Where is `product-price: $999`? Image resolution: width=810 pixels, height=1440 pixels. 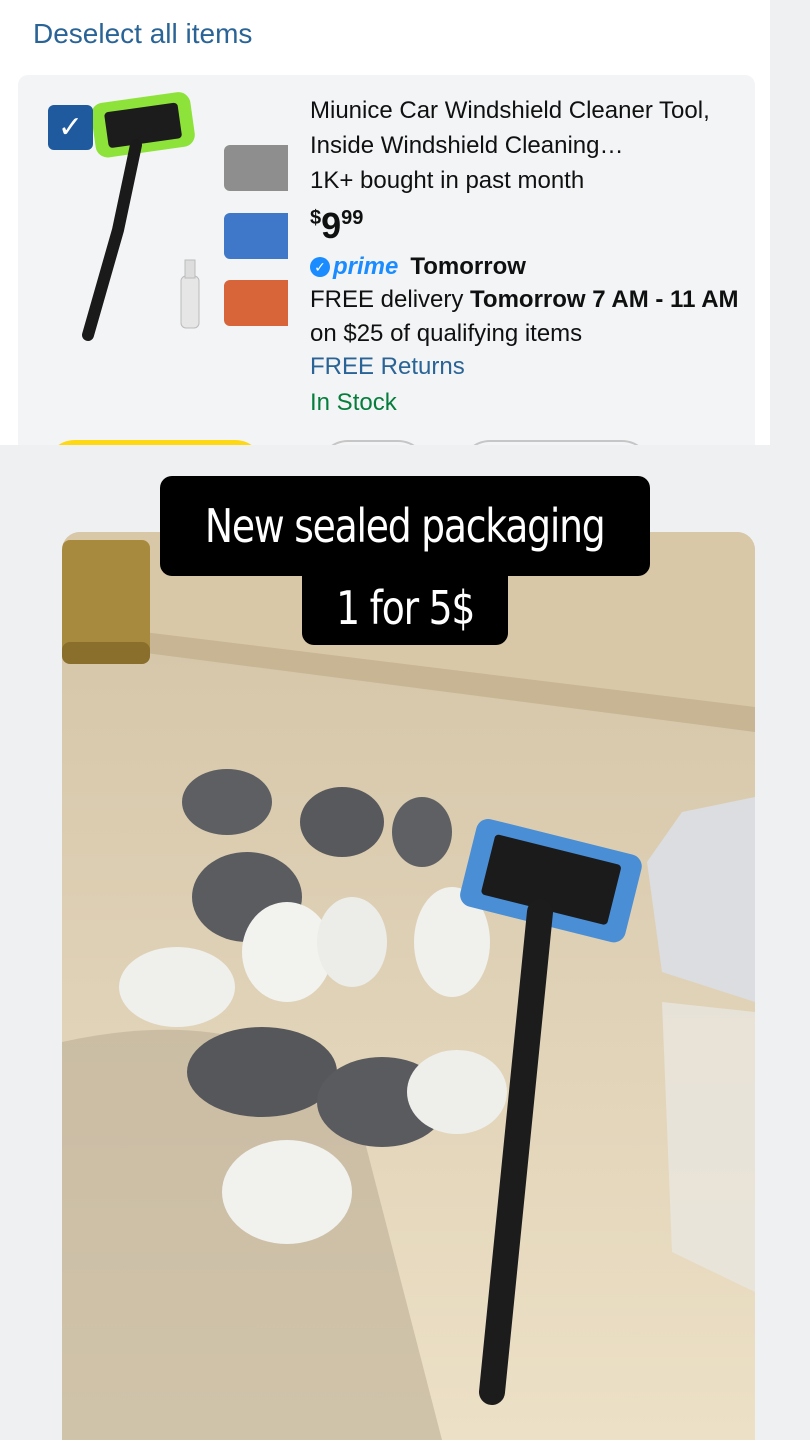
product-price: $999 is located at coordinates (525, 226).